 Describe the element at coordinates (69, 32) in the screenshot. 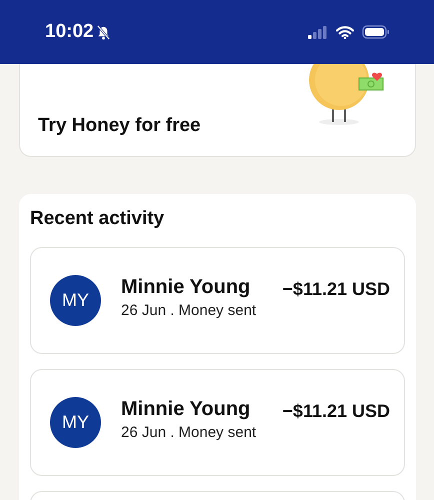

I see `clock-time: 10:02` at that location.